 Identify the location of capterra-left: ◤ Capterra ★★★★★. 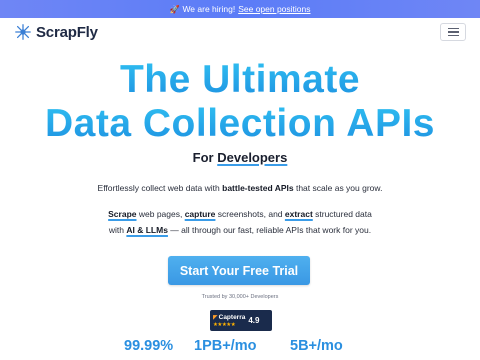
(229, 321).